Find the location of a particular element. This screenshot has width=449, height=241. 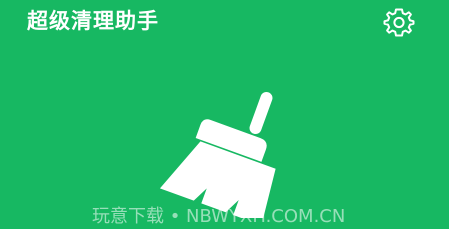

gear-icon is located at coordinates (399, 22).